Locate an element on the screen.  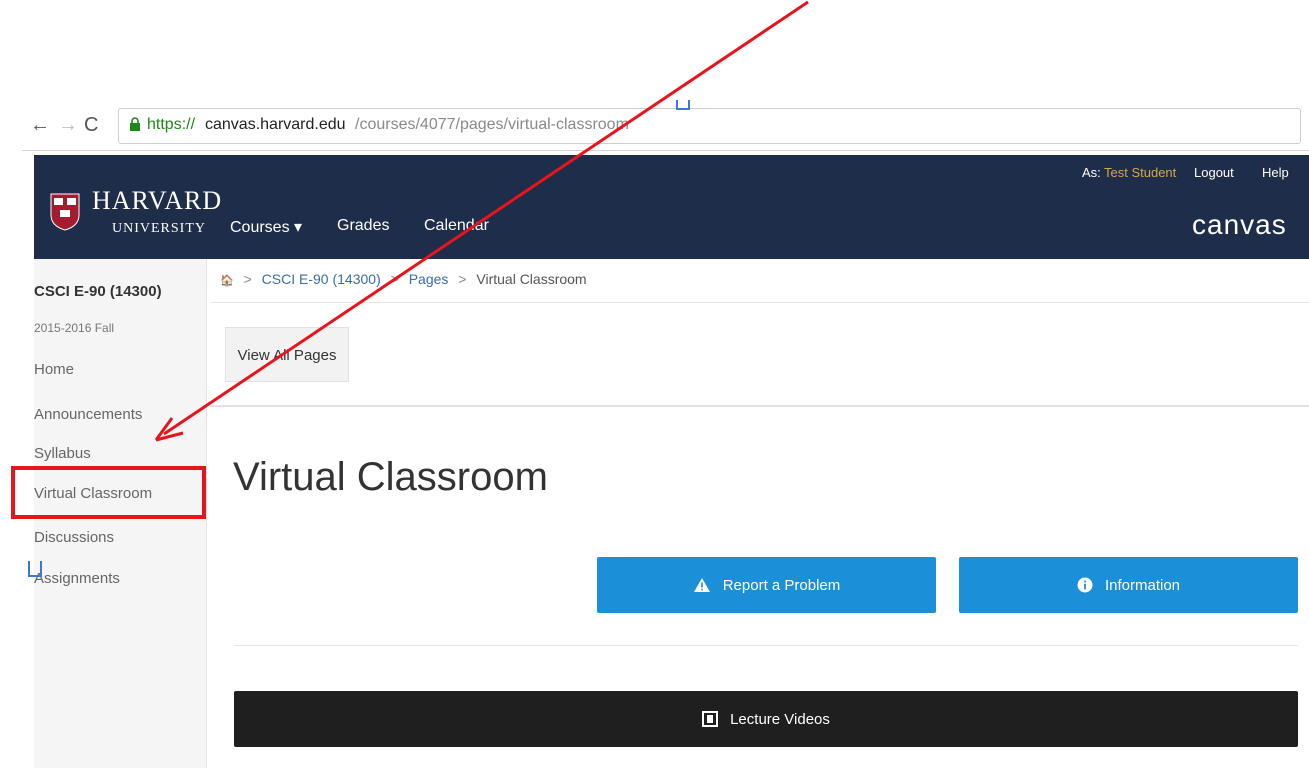
user-prefix: As: is located at coordinates (1091, 172).